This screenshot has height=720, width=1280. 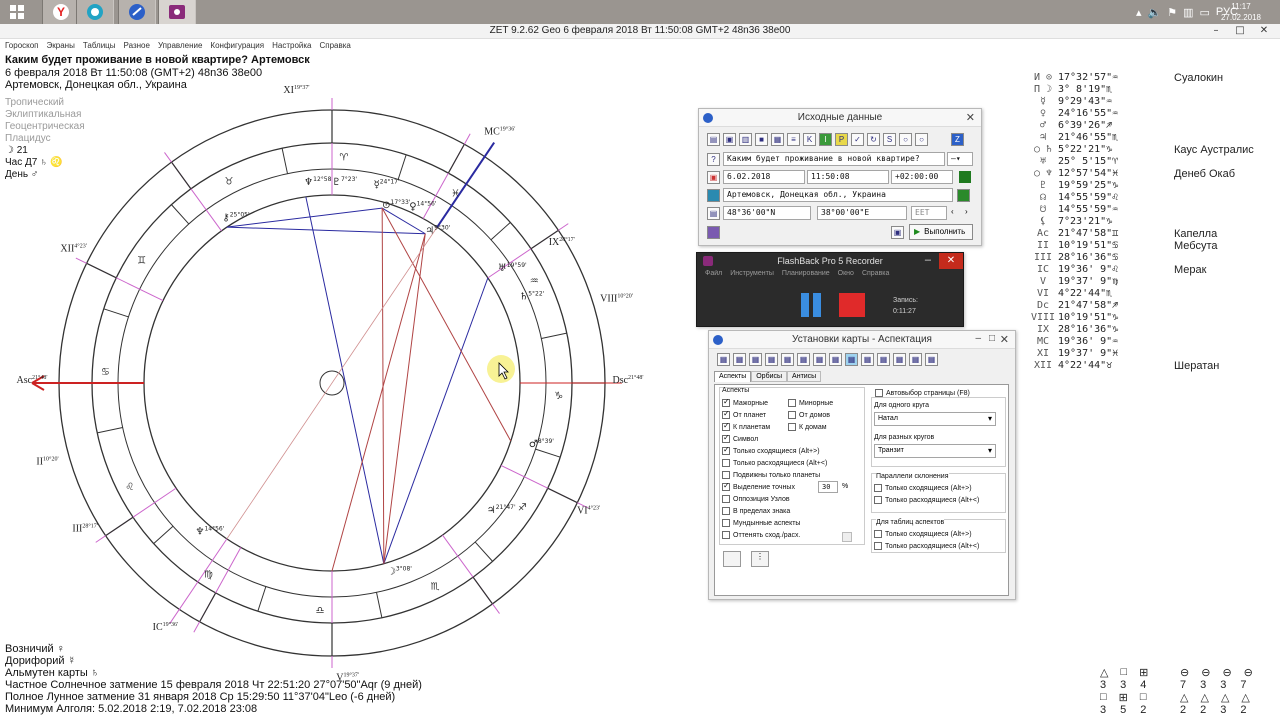 What do you see at coordinates (1141, 90) in the screenshot?
I see `planet-row: П ☽ 3° 8'19"♏` at bounding box center [1141, 90].